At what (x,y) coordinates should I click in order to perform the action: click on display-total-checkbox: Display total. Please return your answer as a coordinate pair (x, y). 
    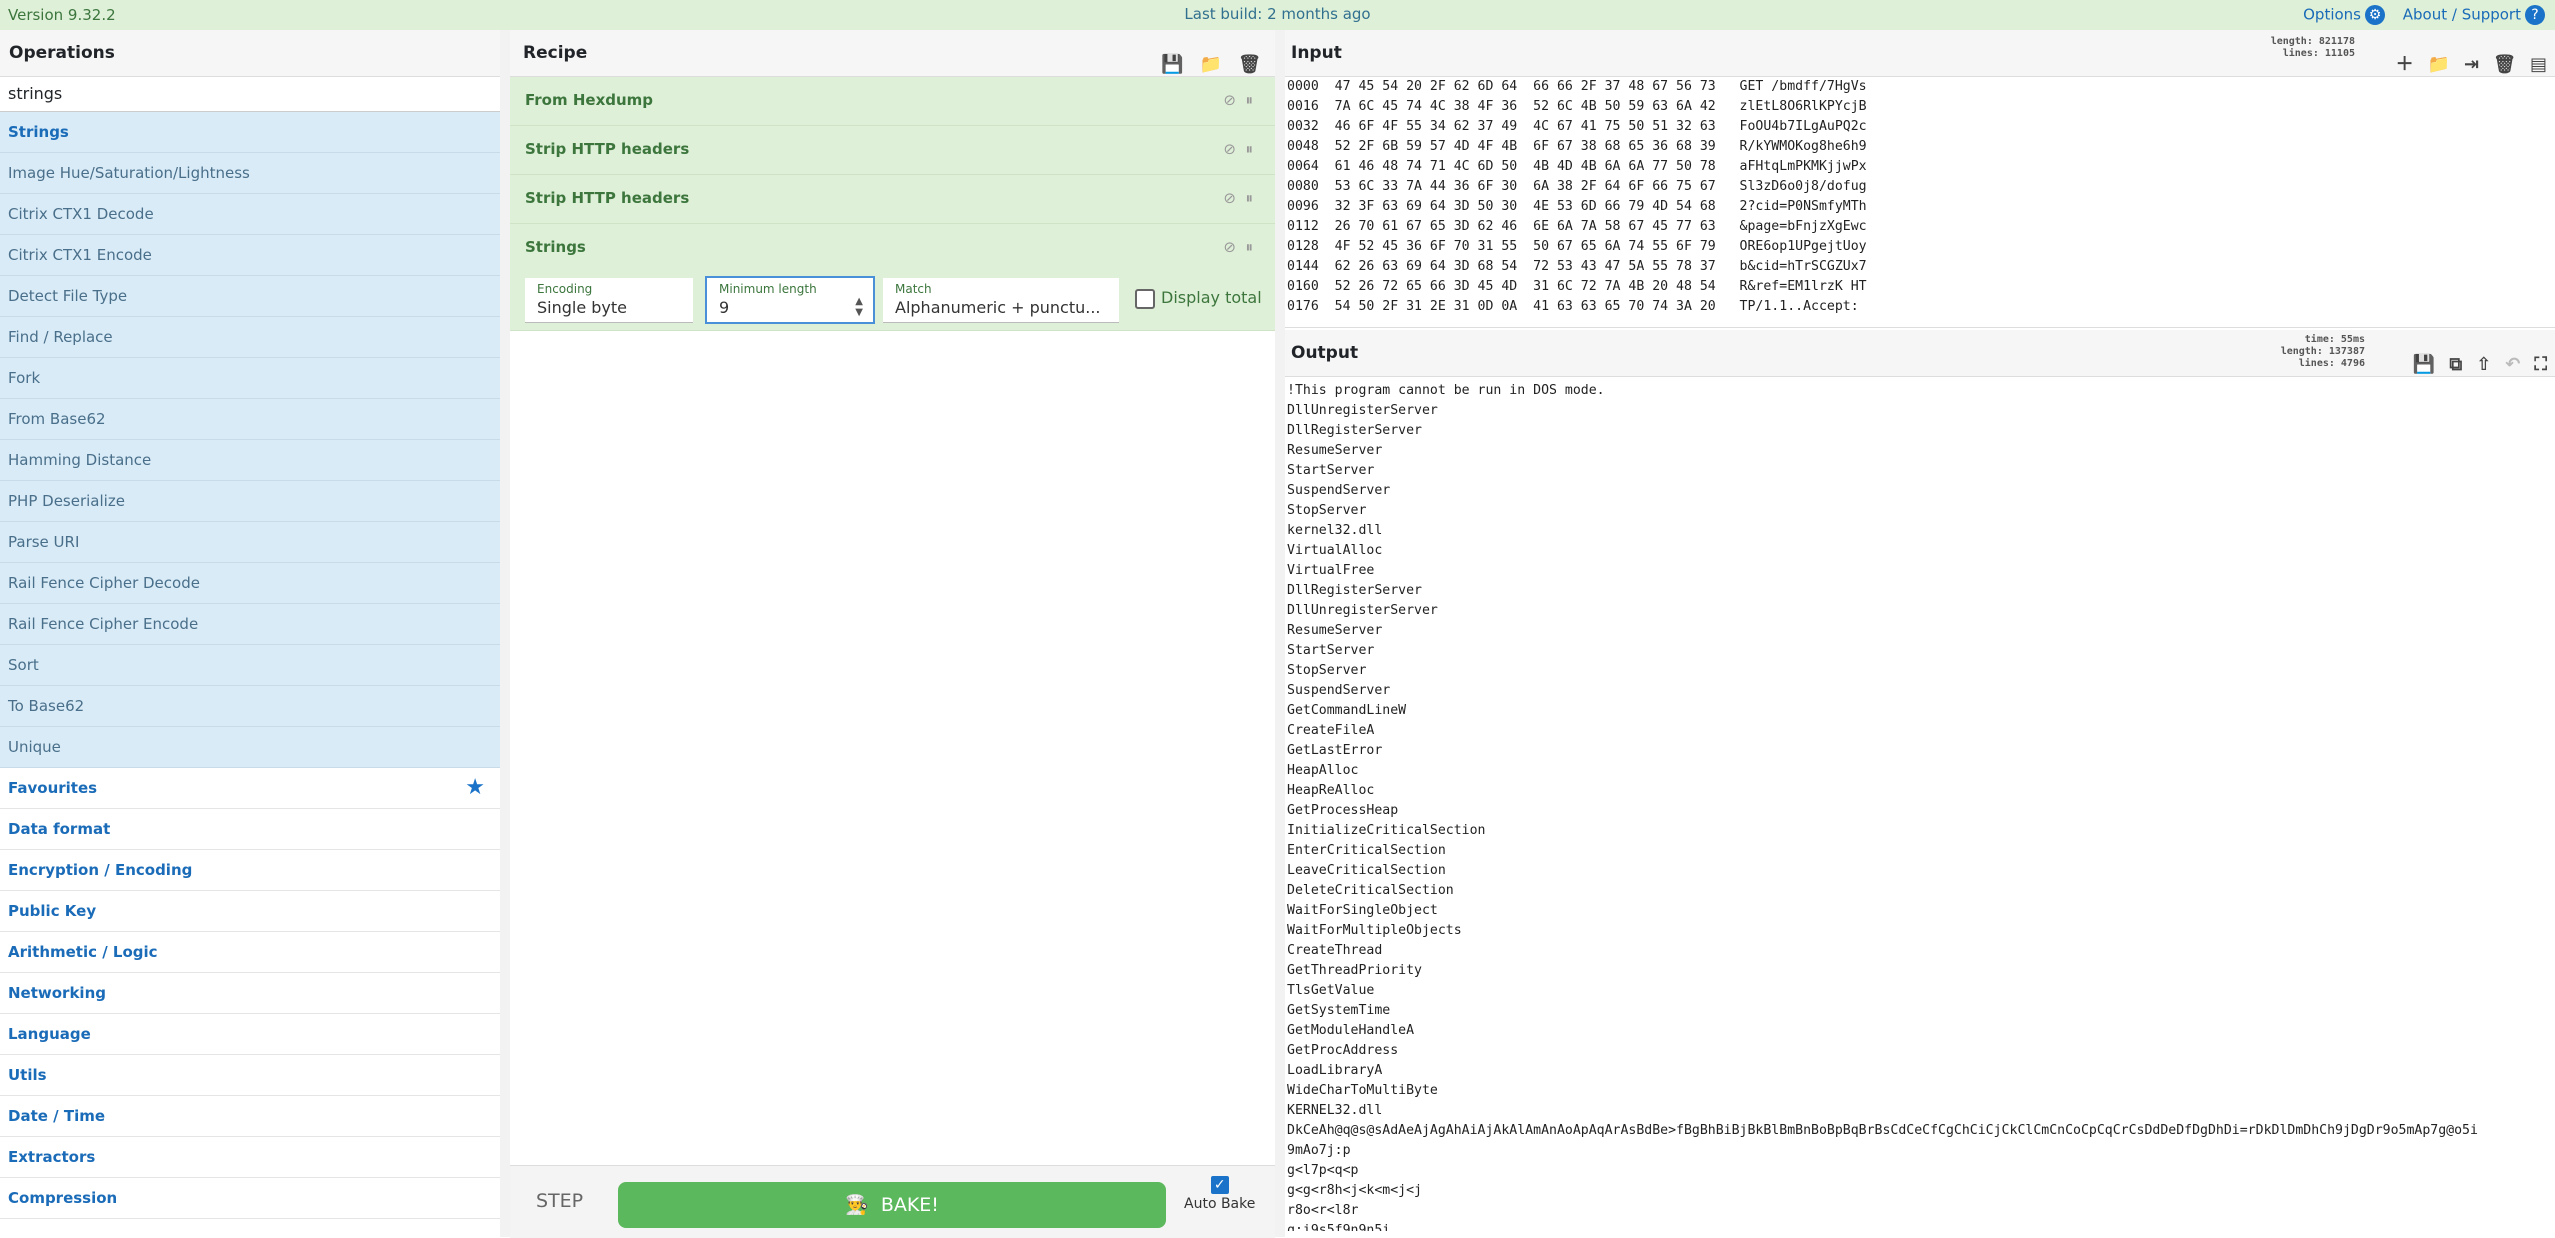
    Looking at the image, I should click on (1198, 298).